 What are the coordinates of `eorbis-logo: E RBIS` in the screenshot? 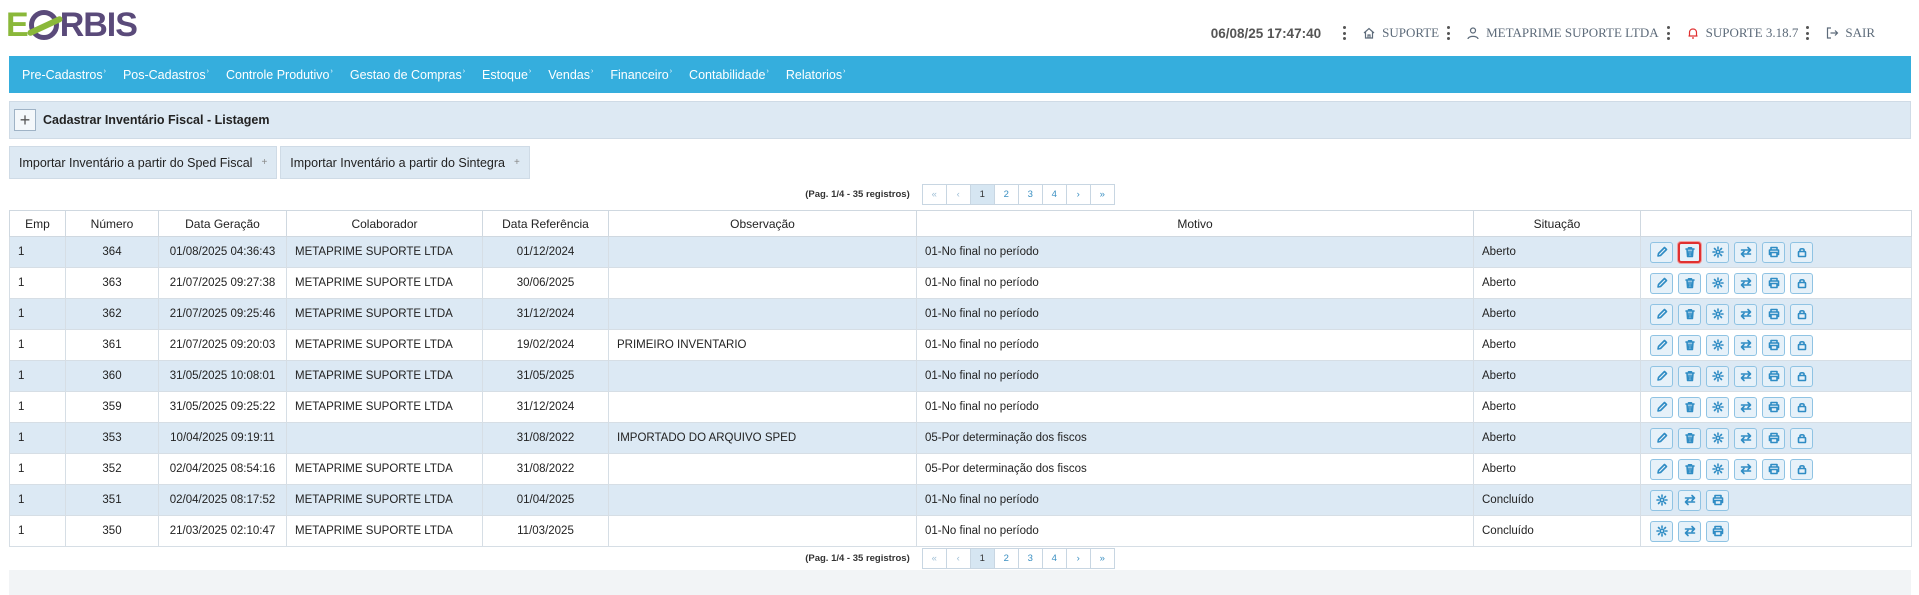 It's located at (72, 25).